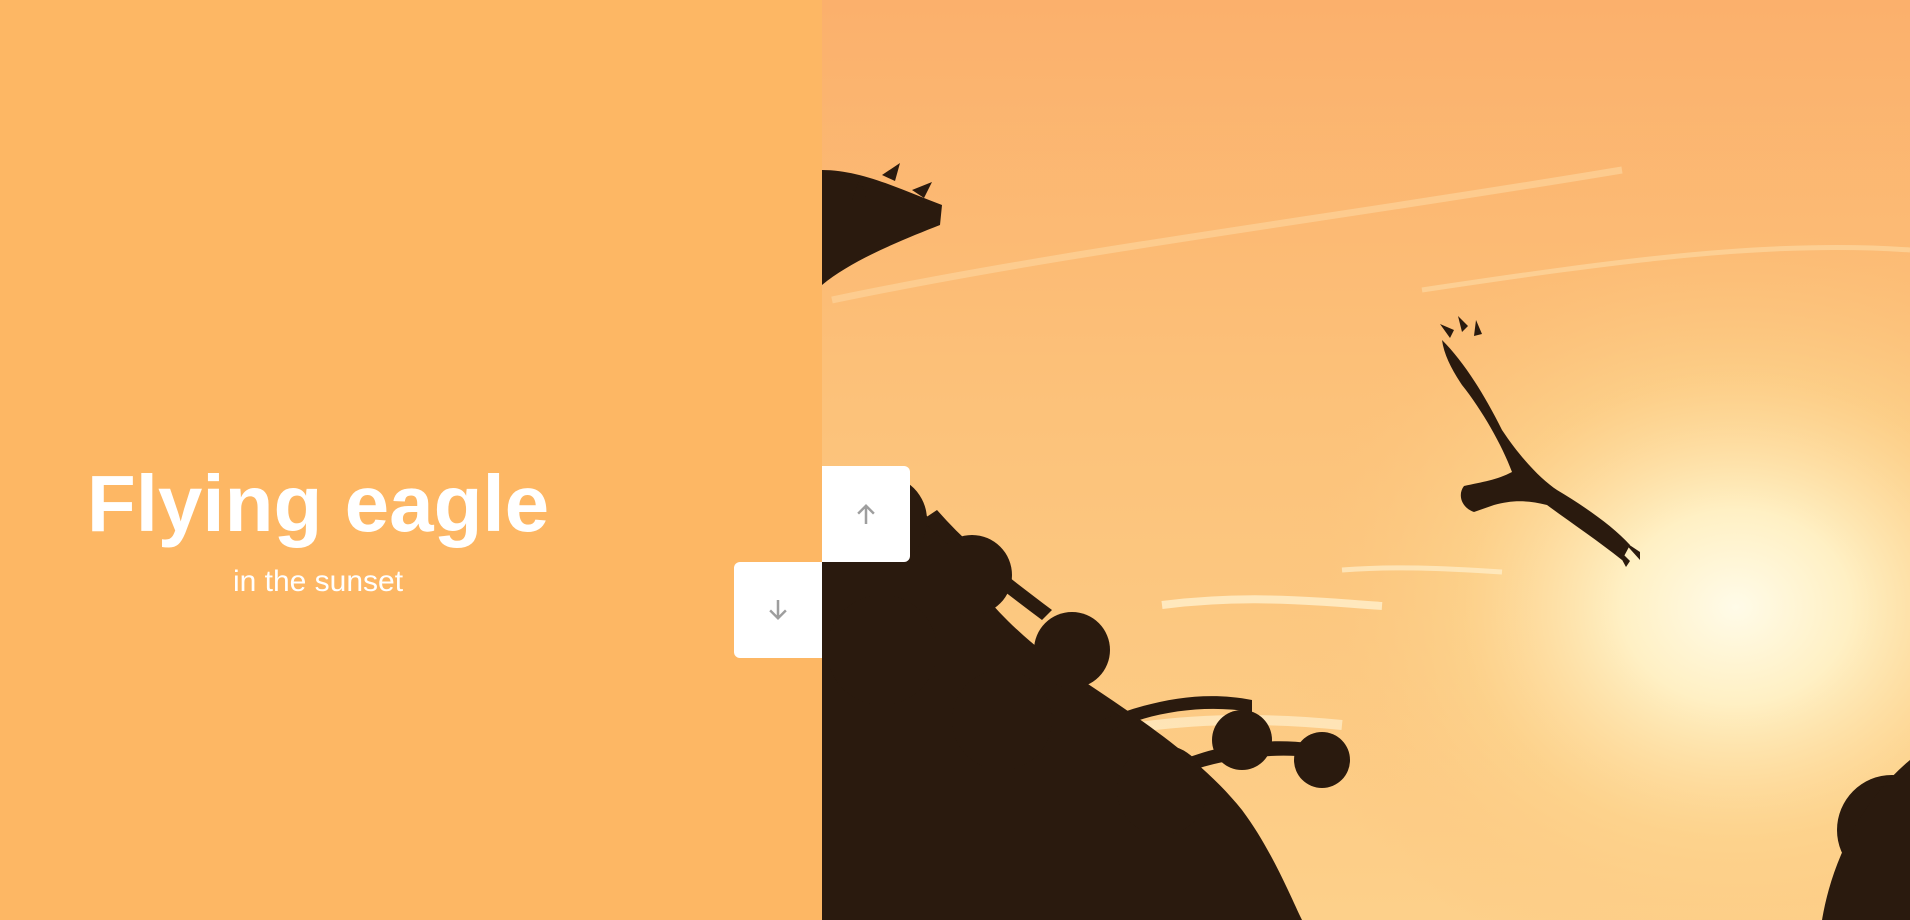 This screenshot has width=1910, height=920. I want to click on slide-down-button, so click(778, 610).